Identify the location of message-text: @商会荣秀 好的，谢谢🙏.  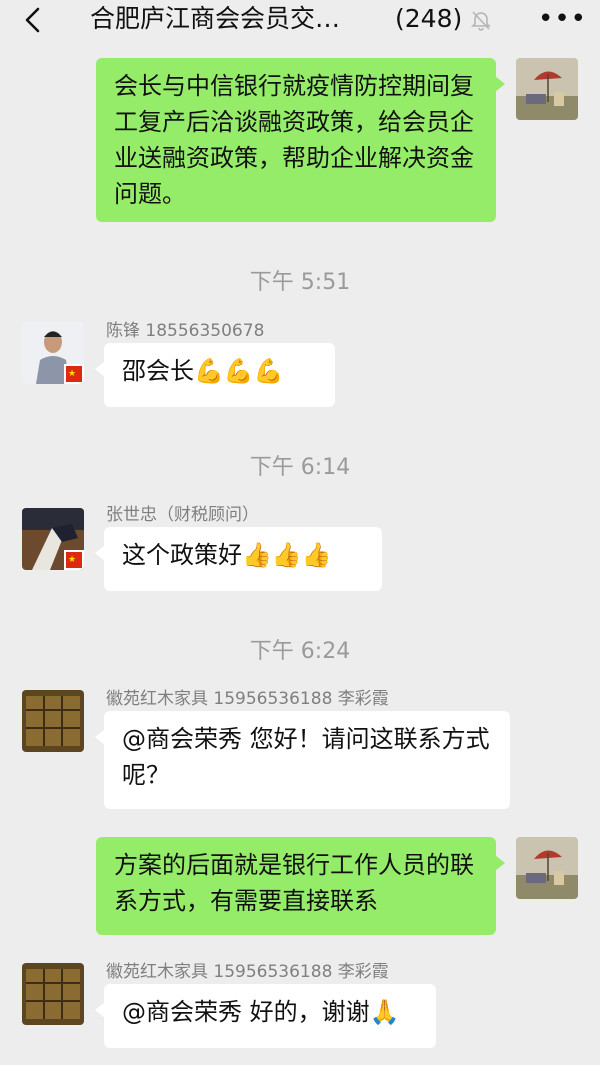
(261, 1012).